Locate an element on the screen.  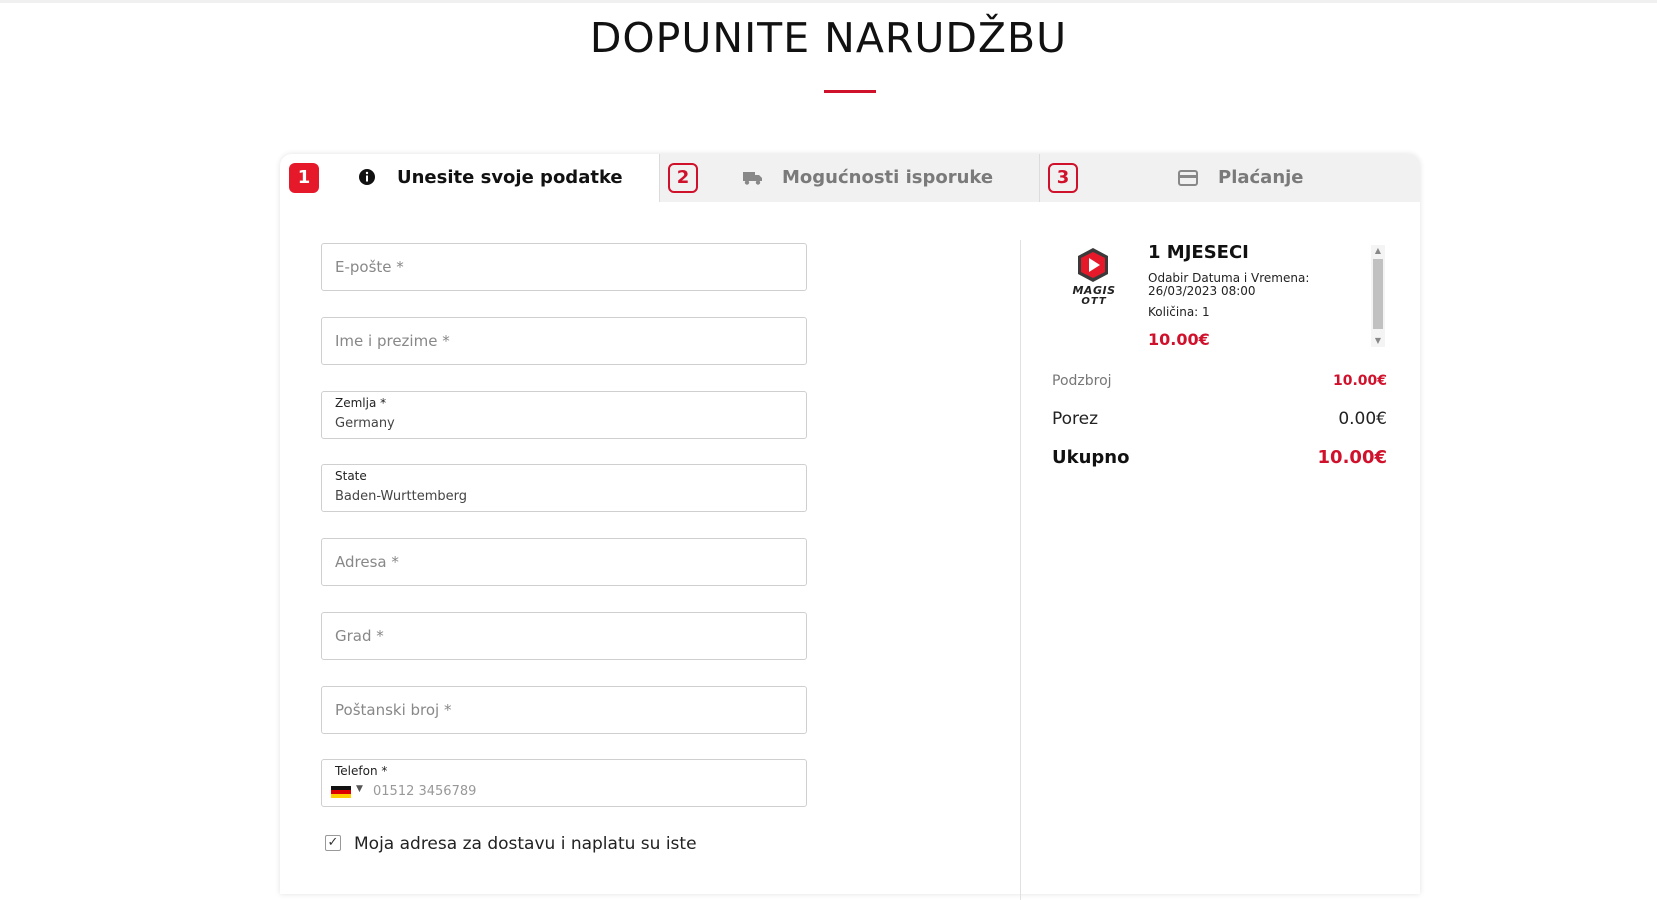
summary-scrollbar: ▲ ▼ is located at coordinates (1378, 296).